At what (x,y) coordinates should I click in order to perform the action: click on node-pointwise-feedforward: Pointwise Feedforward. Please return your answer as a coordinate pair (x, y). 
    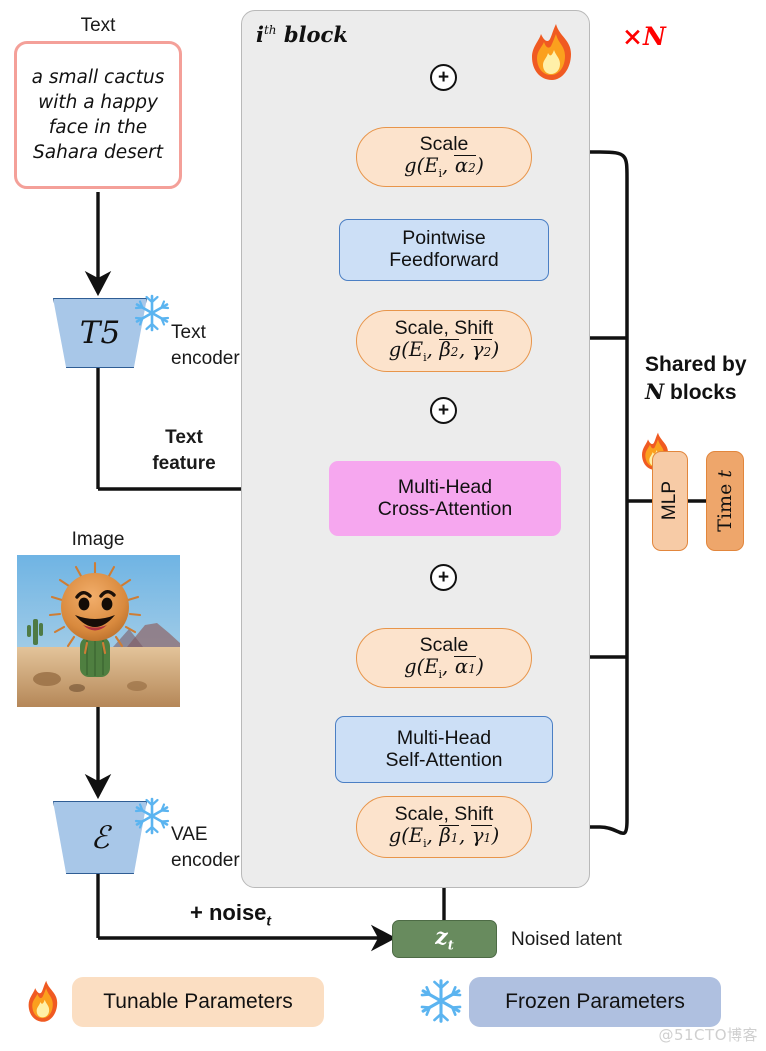
    Looking at the image, I should click on (444, 250).